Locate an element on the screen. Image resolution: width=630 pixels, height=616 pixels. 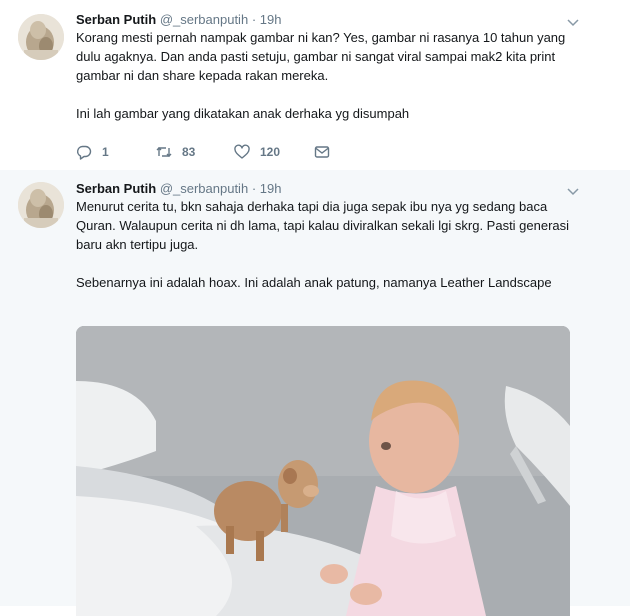
like-count: 120 is located at coordinates (270, 152).